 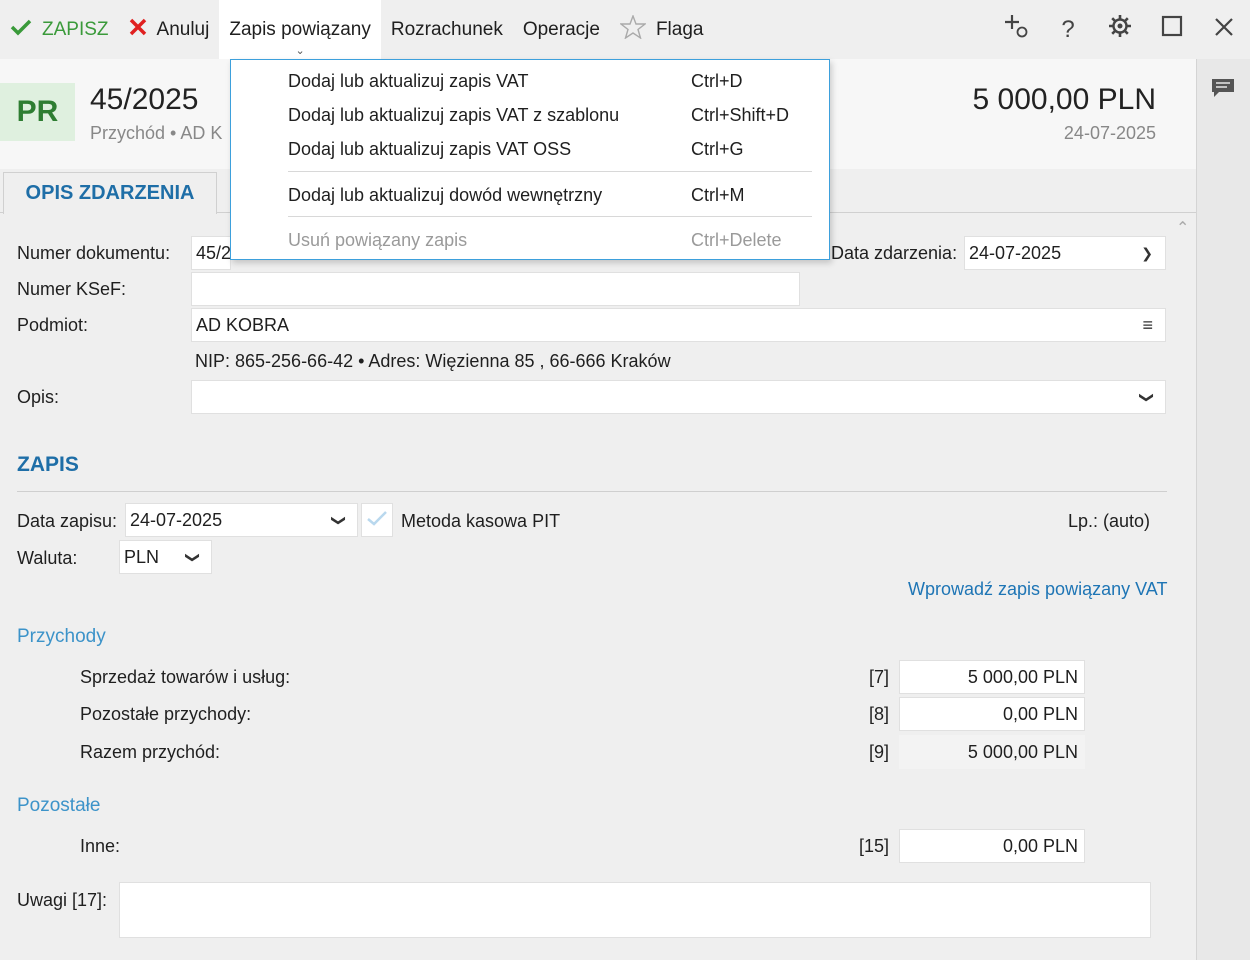 I want to click on entry-date-field: 24-07-2025 ❯, so click(x=241, y=520).